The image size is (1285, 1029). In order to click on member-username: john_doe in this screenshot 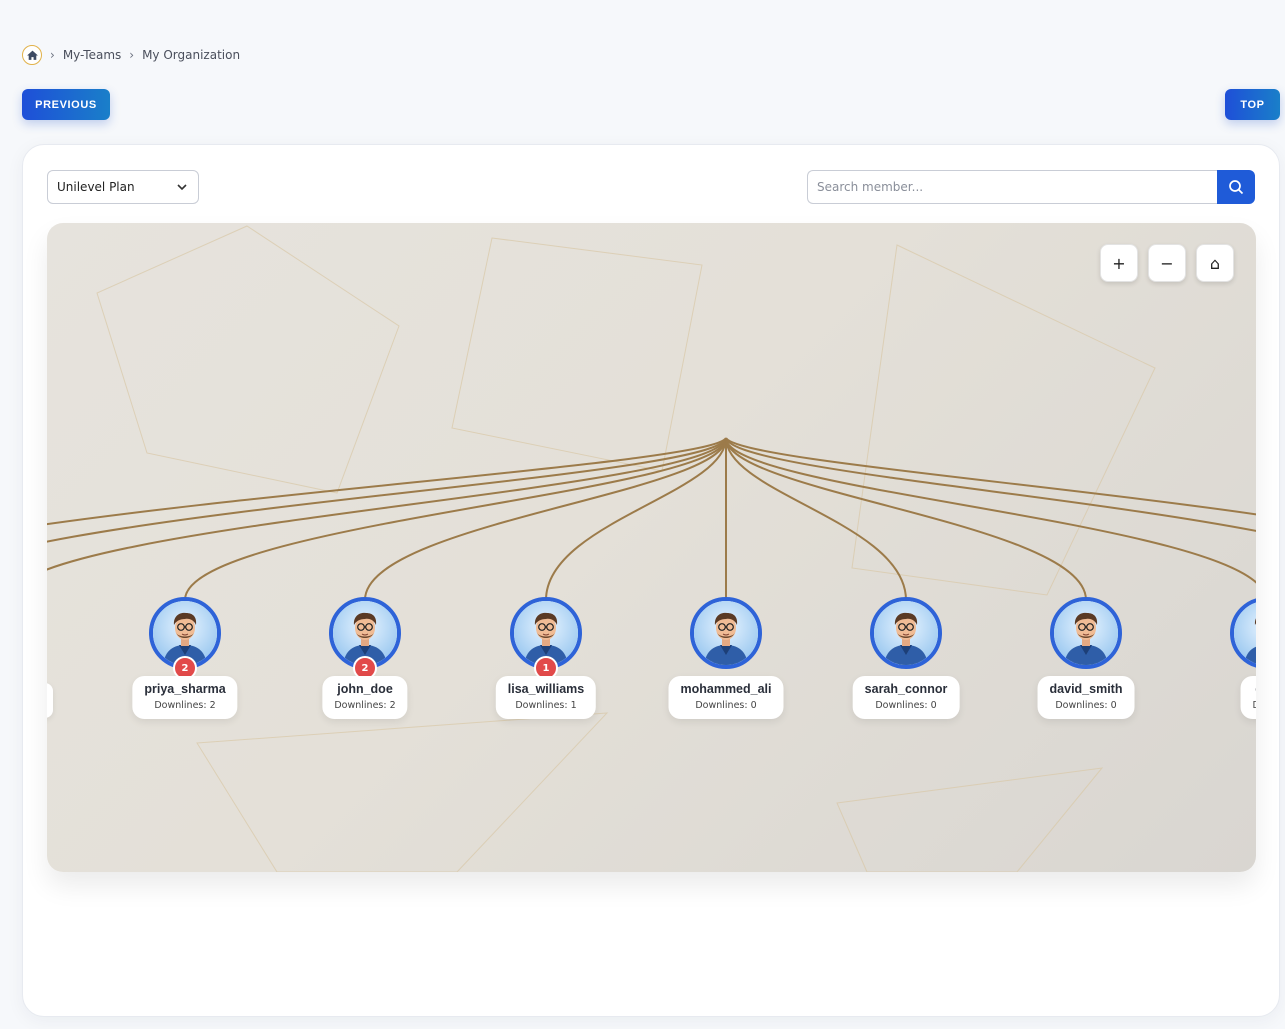, I will do `click(365, 689)`.